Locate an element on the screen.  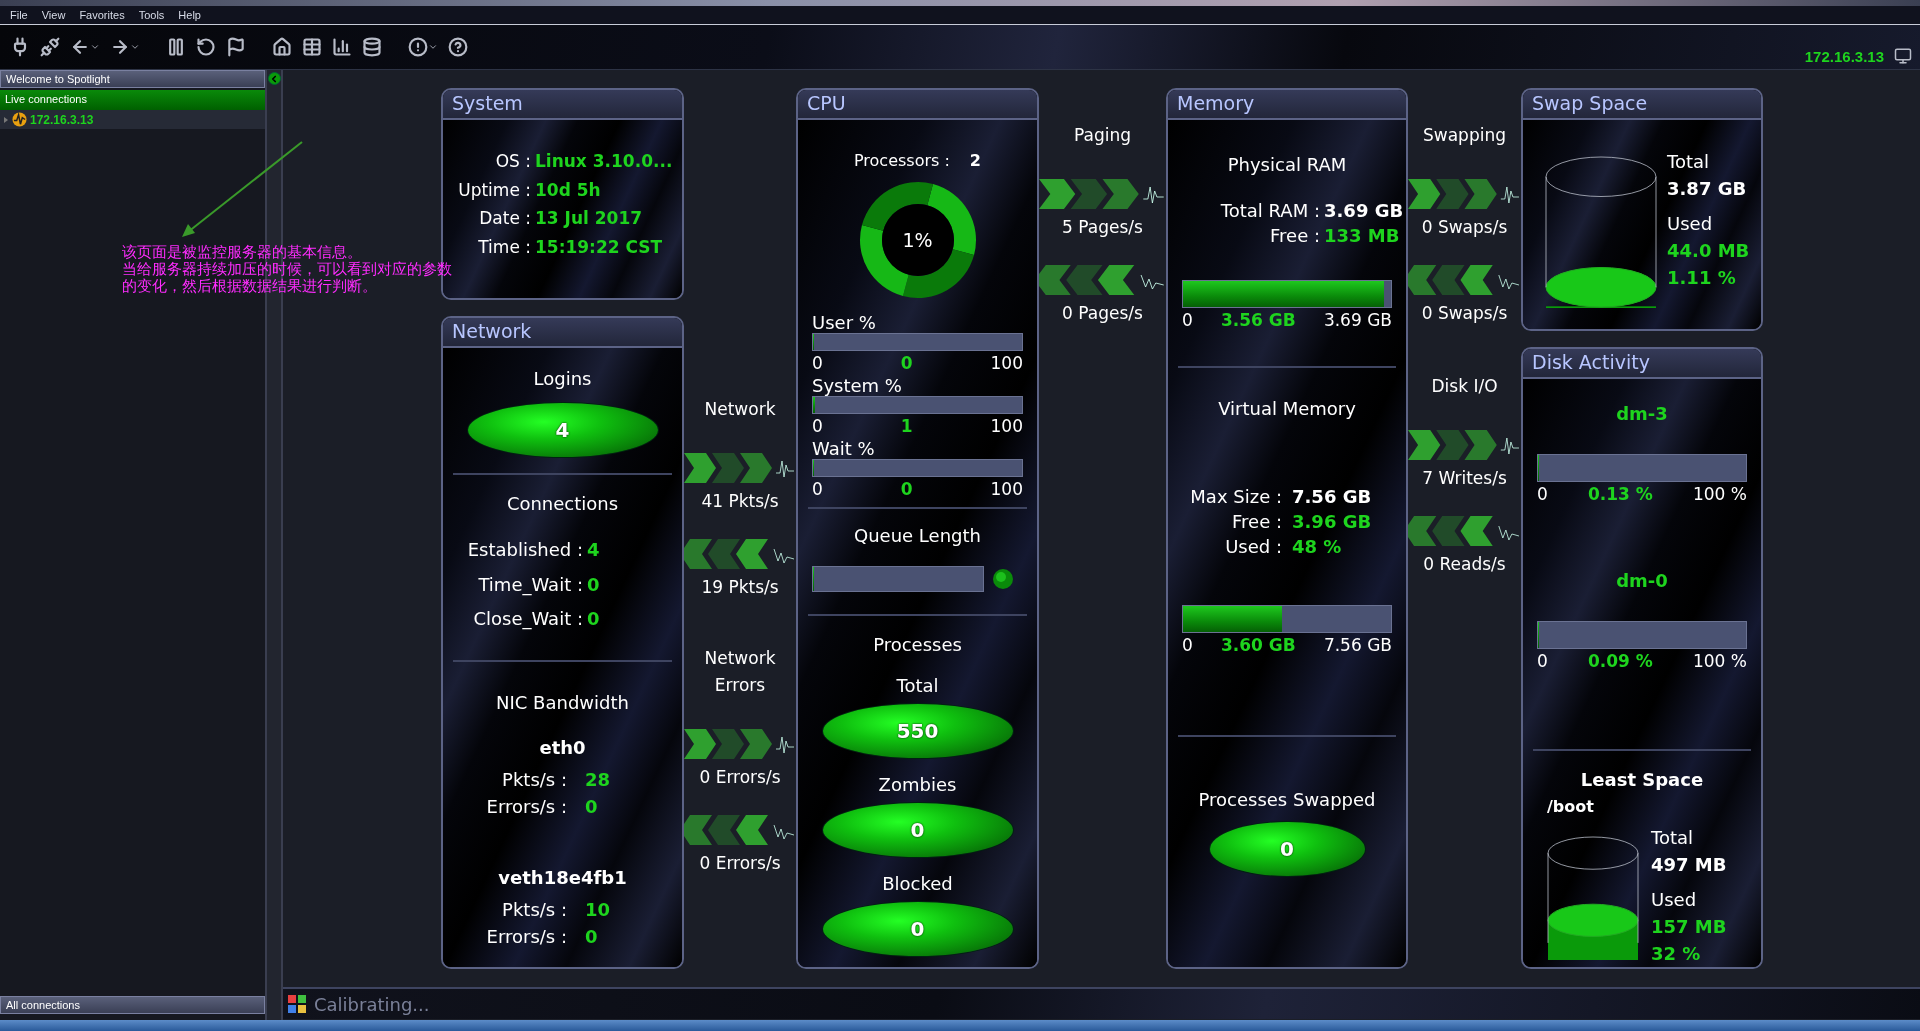
meter-label: User % is located at coordinates (844, 323).